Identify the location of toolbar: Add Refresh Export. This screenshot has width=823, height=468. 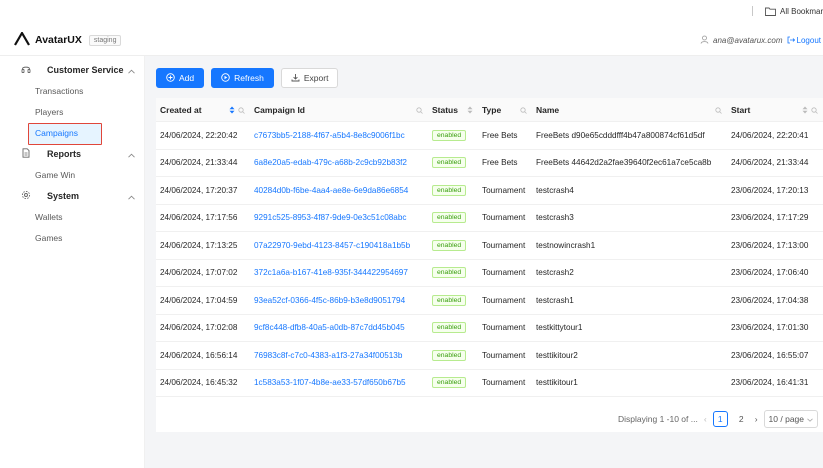
(247, 78).